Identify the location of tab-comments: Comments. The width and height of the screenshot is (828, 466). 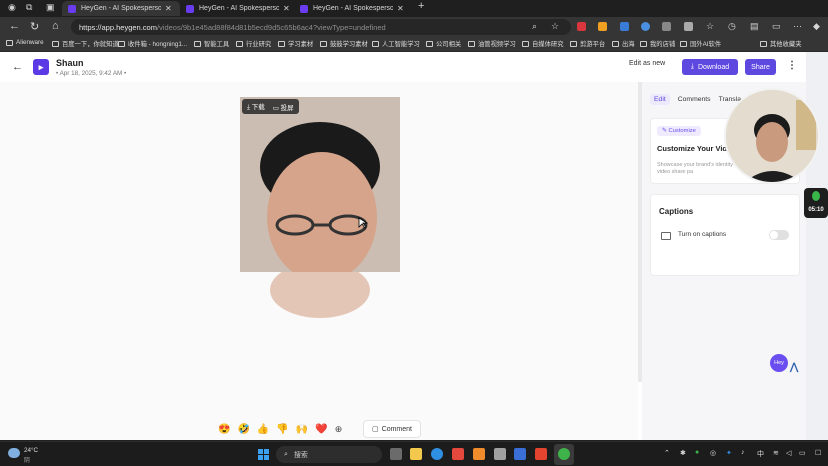
(694, 99).